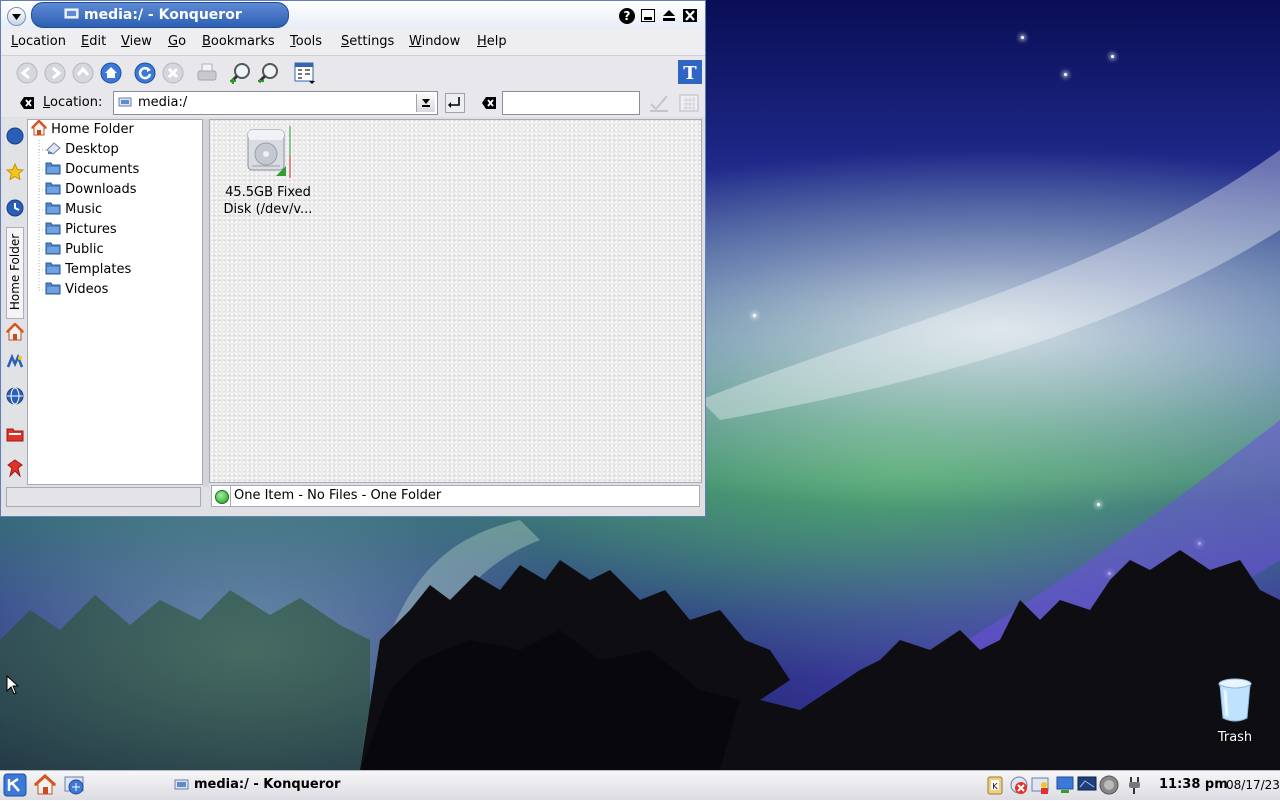  What do you see at coordinates (145, 73) in the screenshot?
I see `reload-button` at bounding box center [145, 73].